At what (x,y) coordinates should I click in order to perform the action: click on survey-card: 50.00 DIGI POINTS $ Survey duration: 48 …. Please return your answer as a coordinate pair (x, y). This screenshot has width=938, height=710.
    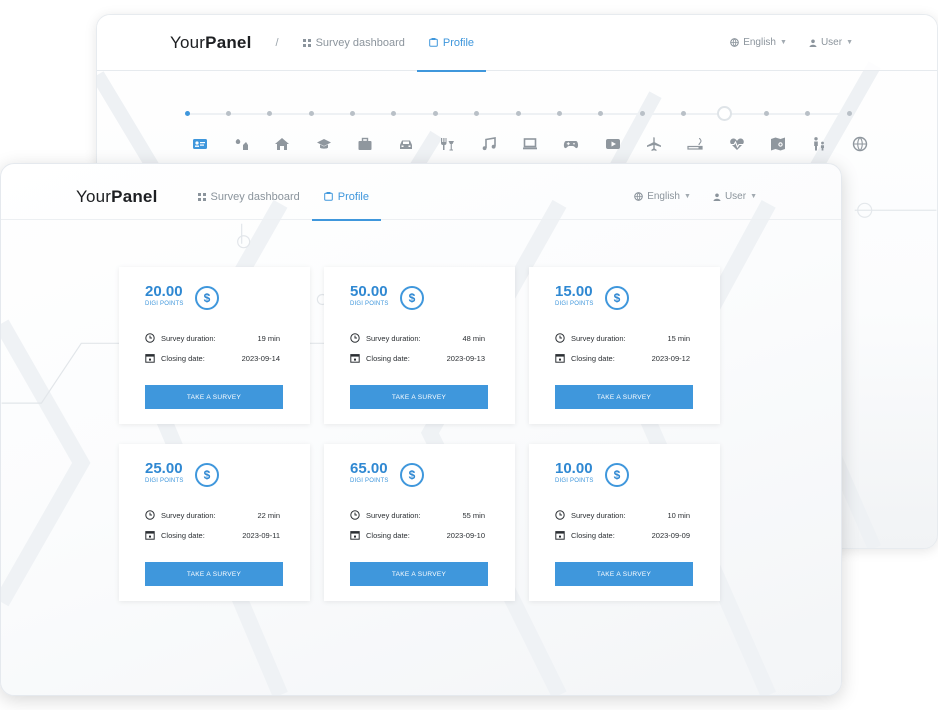
    Looking at the image, I should click on (419, 345).